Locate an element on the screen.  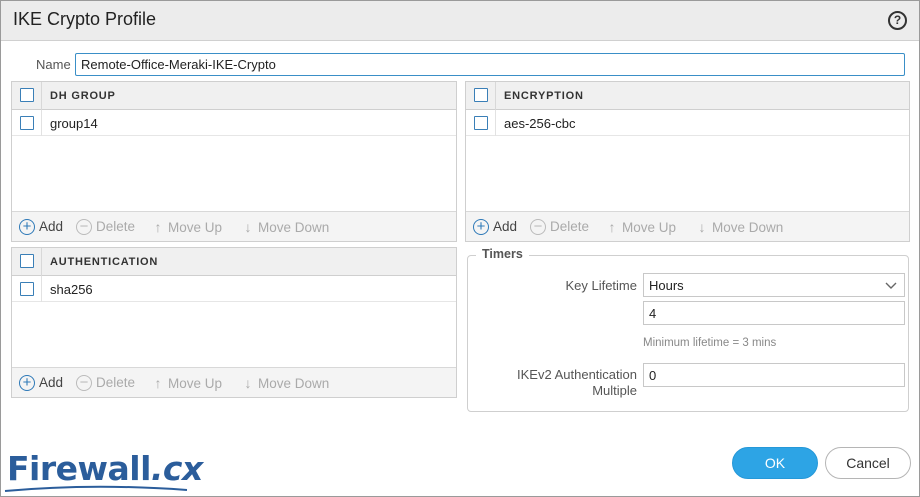
key-lifetime-value-input is located at coordinates (774, 313).